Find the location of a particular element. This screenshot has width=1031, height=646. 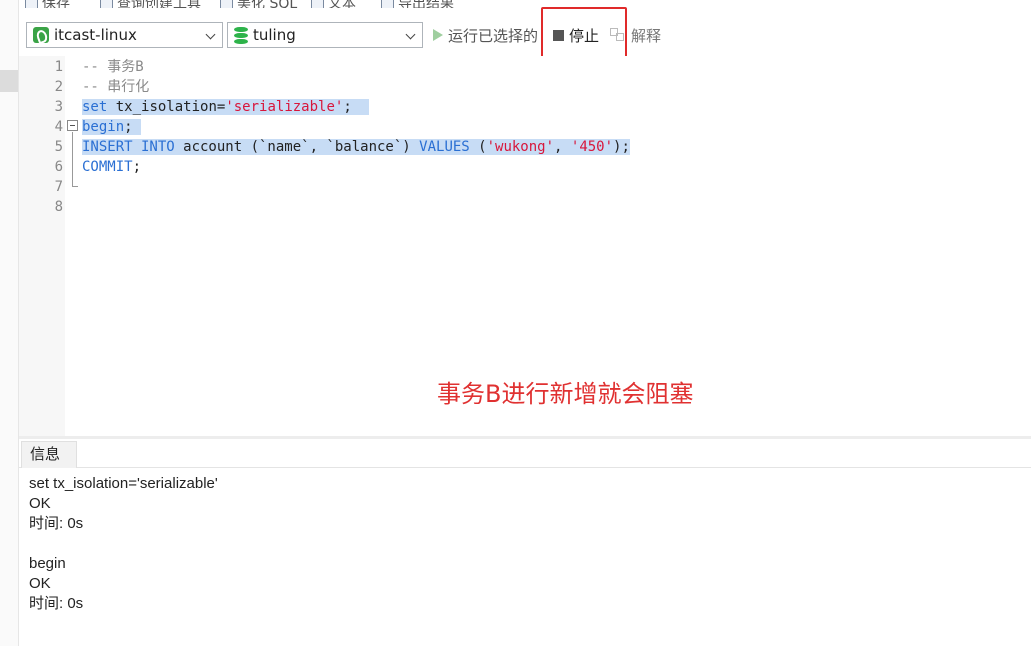

message-line: set tx_isolation='serializable' is located at coordinates (123, 483).